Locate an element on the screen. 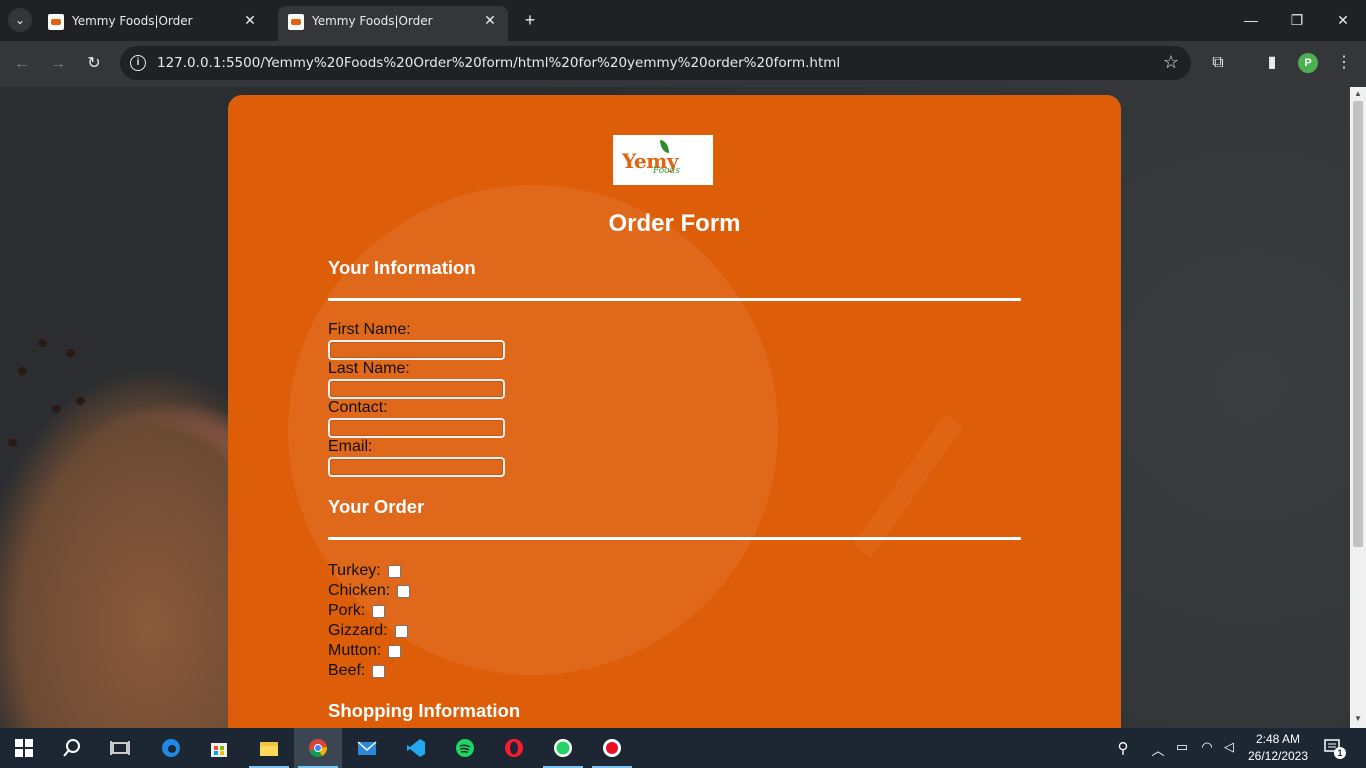  new-tab-button: + is located at coordinates (530, 20).